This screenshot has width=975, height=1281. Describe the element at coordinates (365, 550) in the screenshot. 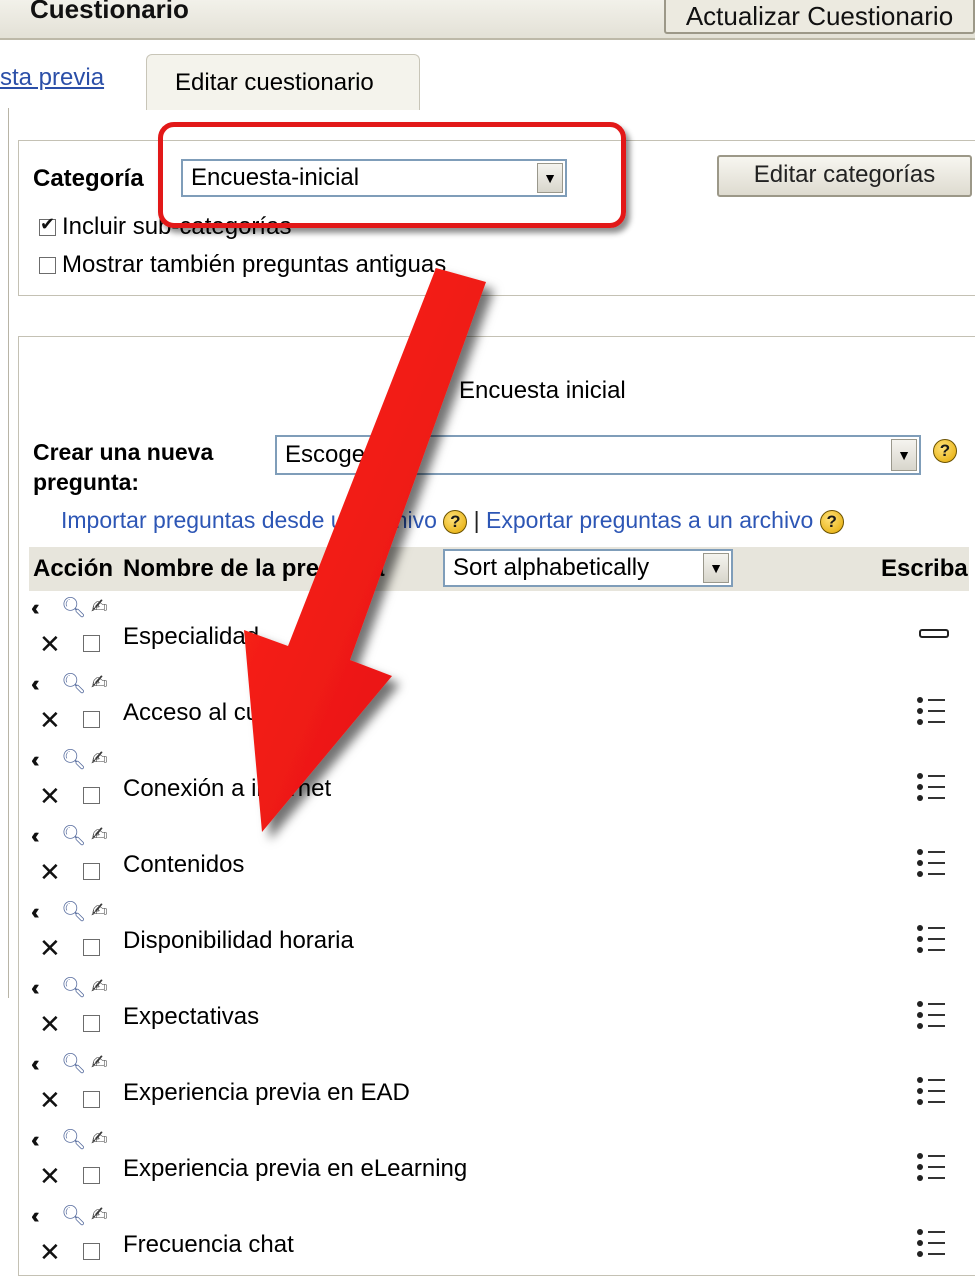

I see `red-arrow-annotation` at that location.